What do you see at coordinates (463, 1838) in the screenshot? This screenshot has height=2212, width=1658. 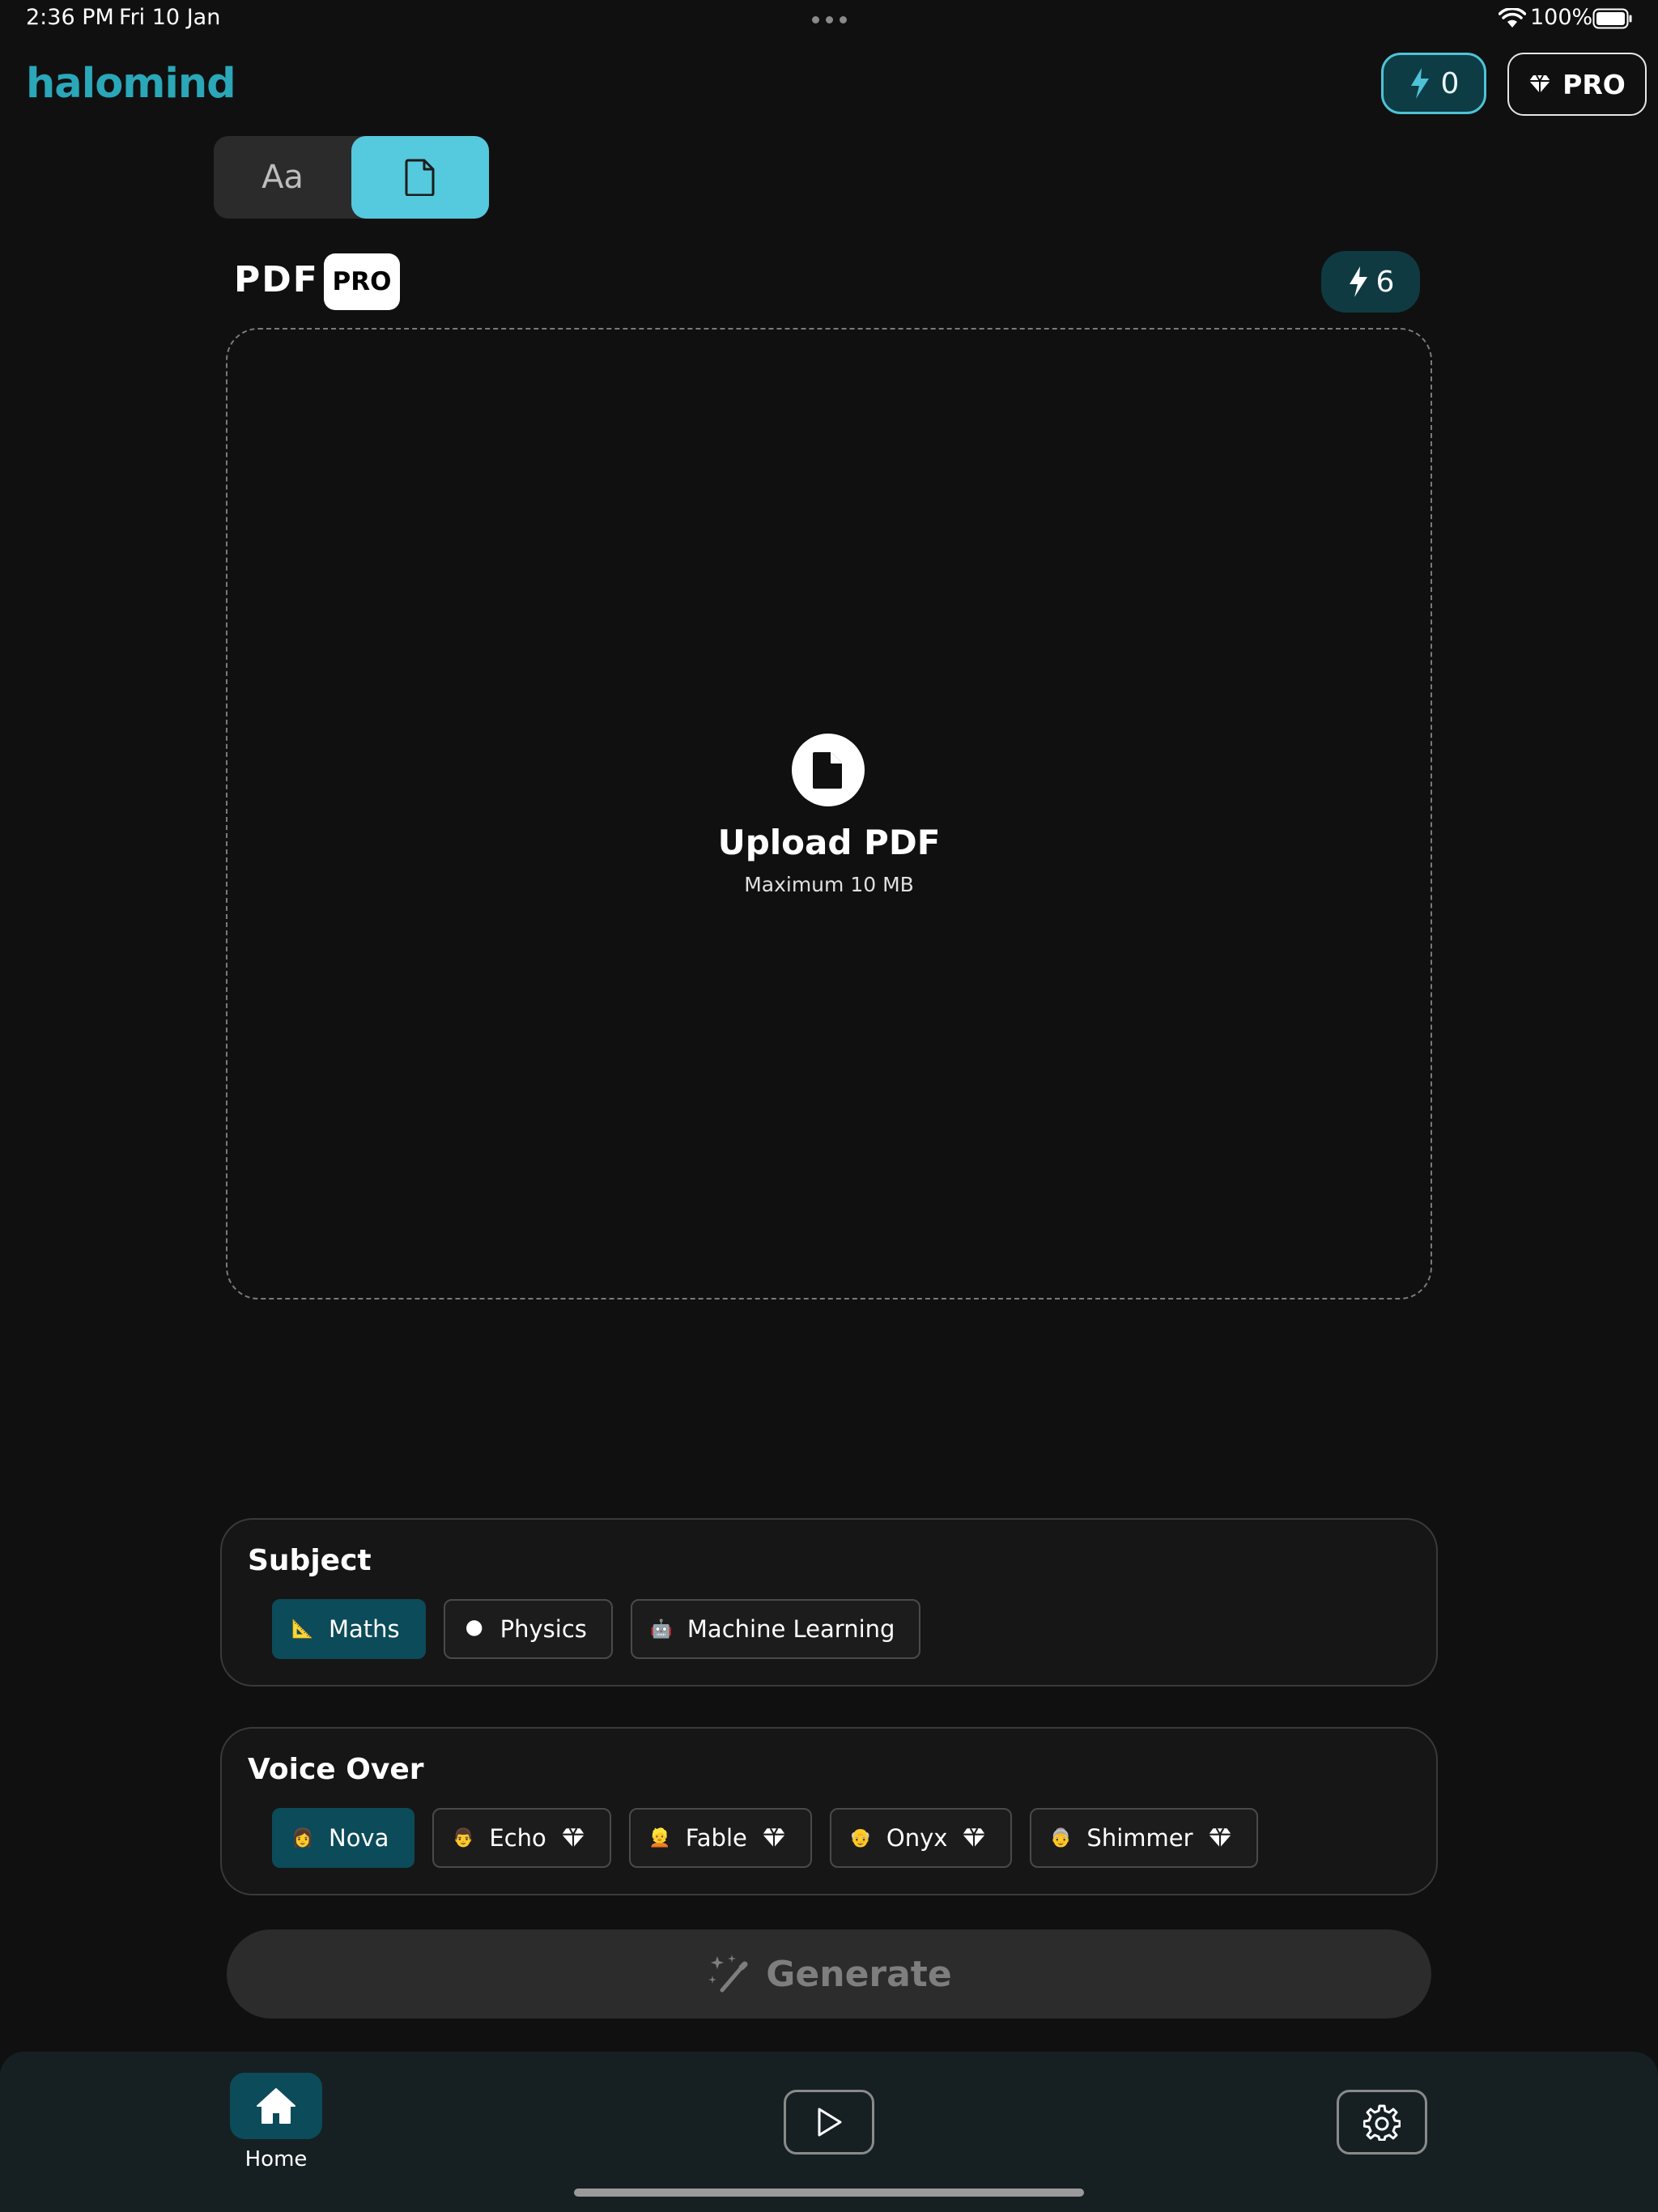 I see `man-avatar-icon: 👨` at bounding box center [463, 1838].